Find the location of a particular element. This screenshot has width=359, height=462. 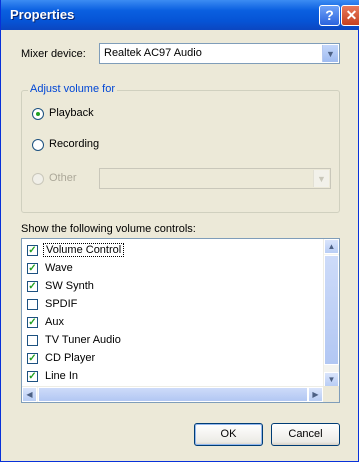

list-item-label: CD Player is located at coordinates (70, 358).